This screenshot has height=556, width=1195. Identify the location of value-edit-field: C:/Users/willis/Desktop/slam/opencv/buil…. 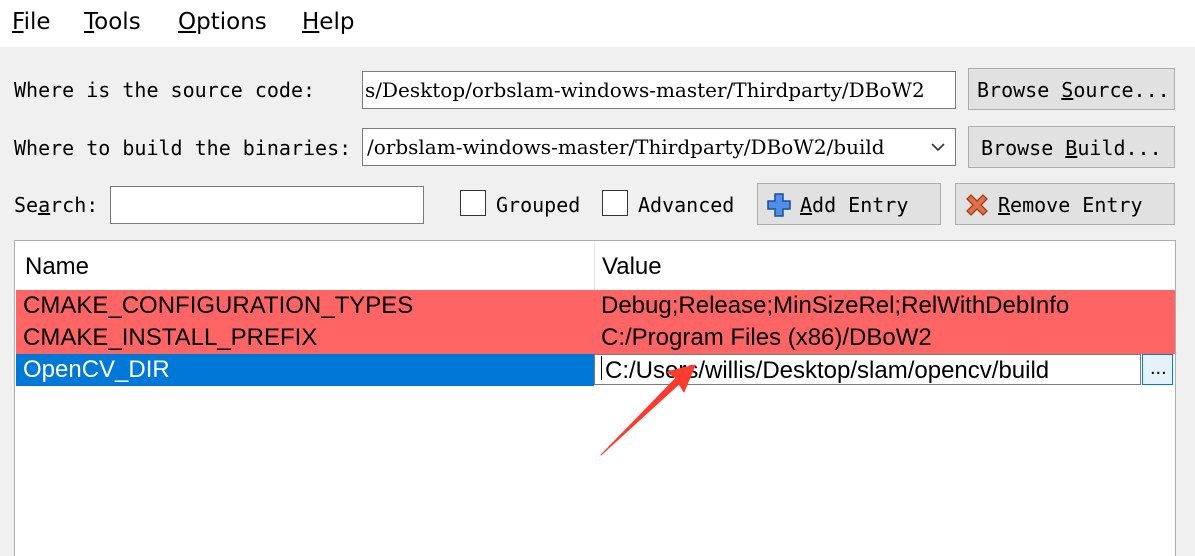
(867, 369).